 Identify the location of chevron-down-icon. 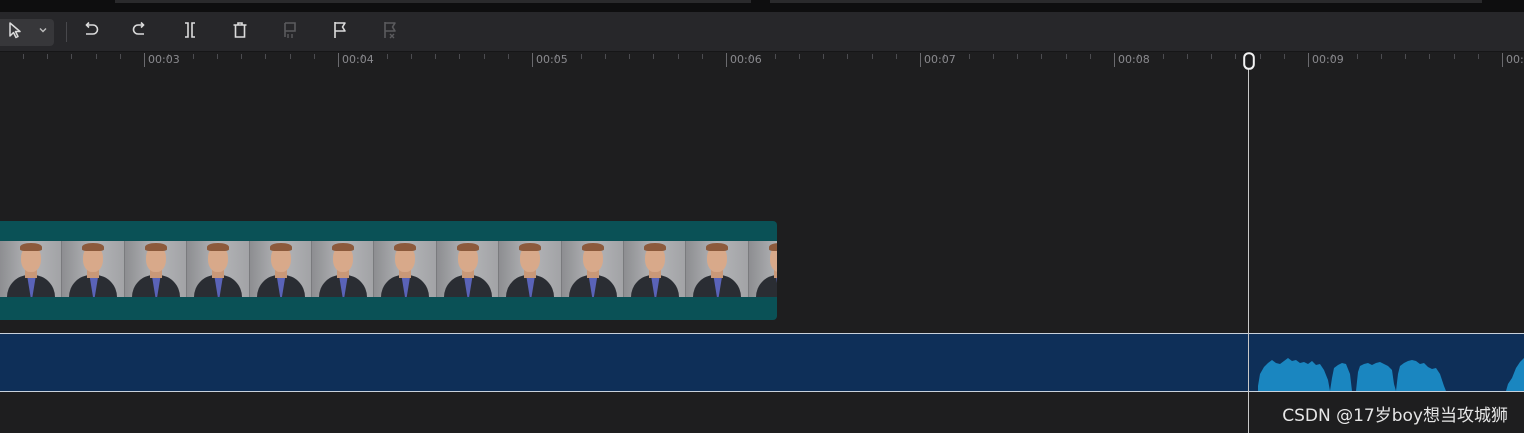
(43, 32).